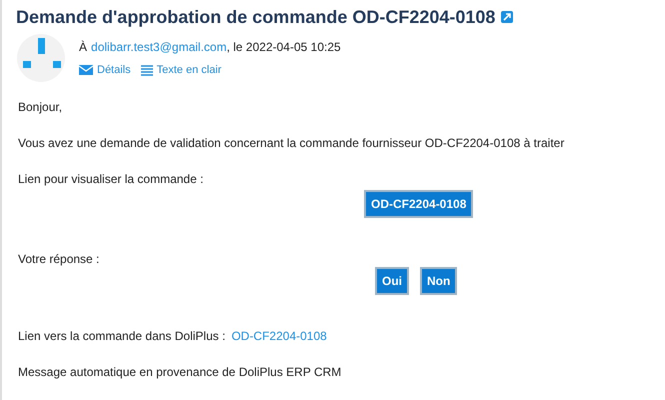  What do you see at coordinates (41, 107) in the screenshot?
I see `greeting: Bonjour,` at bounding box center [41, 107].